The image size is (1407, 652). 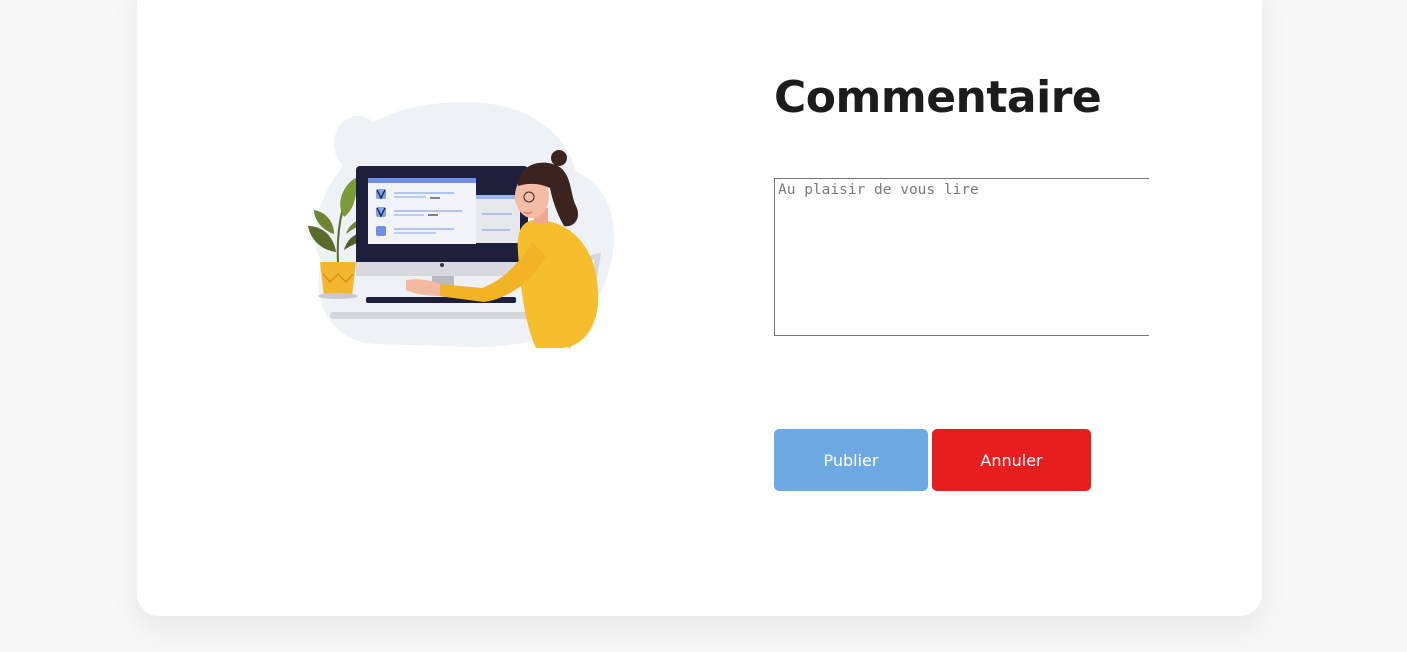 I want to click on cancel-button: Annuler, so click(x=1011, y=460).